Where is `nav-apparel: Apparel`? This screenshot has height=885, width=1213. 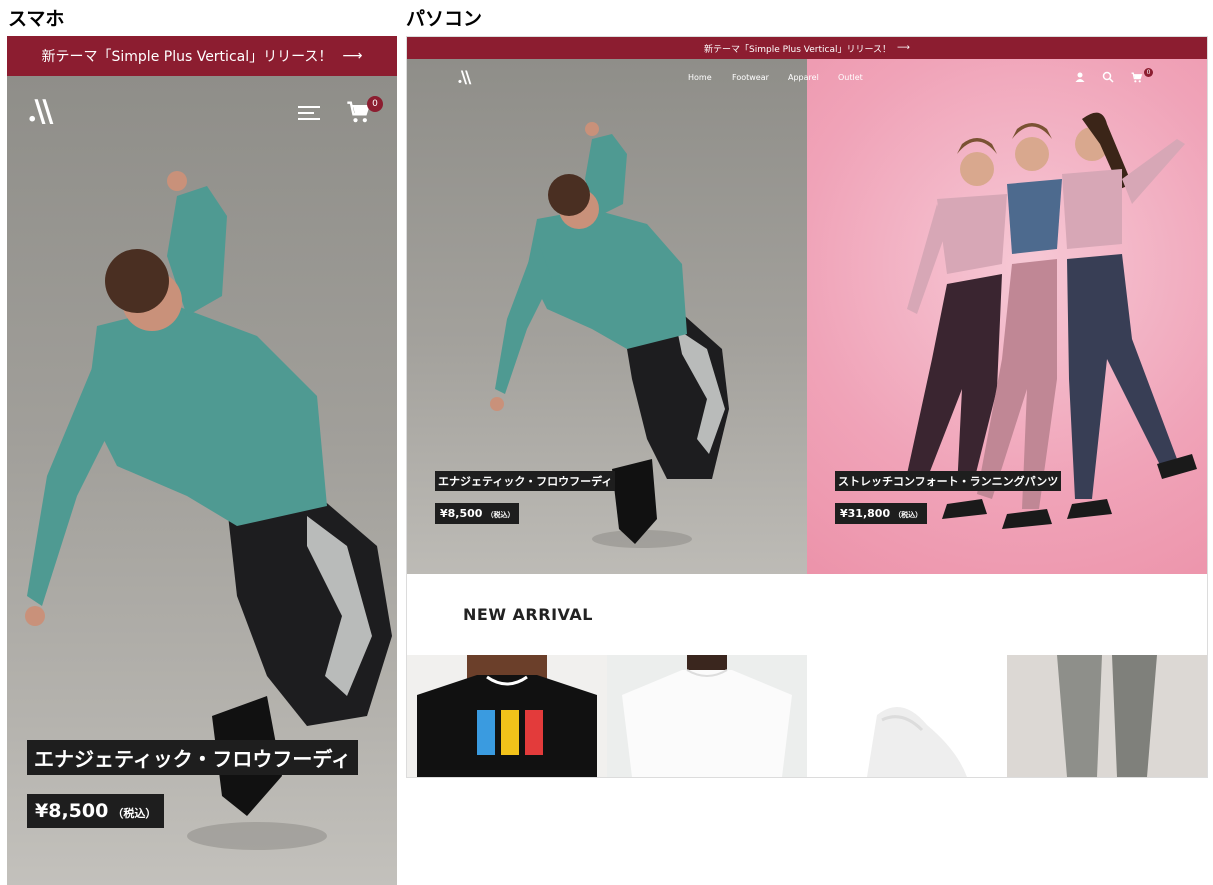 nav-apparel: Apparel is located at coordinates (803, 77).